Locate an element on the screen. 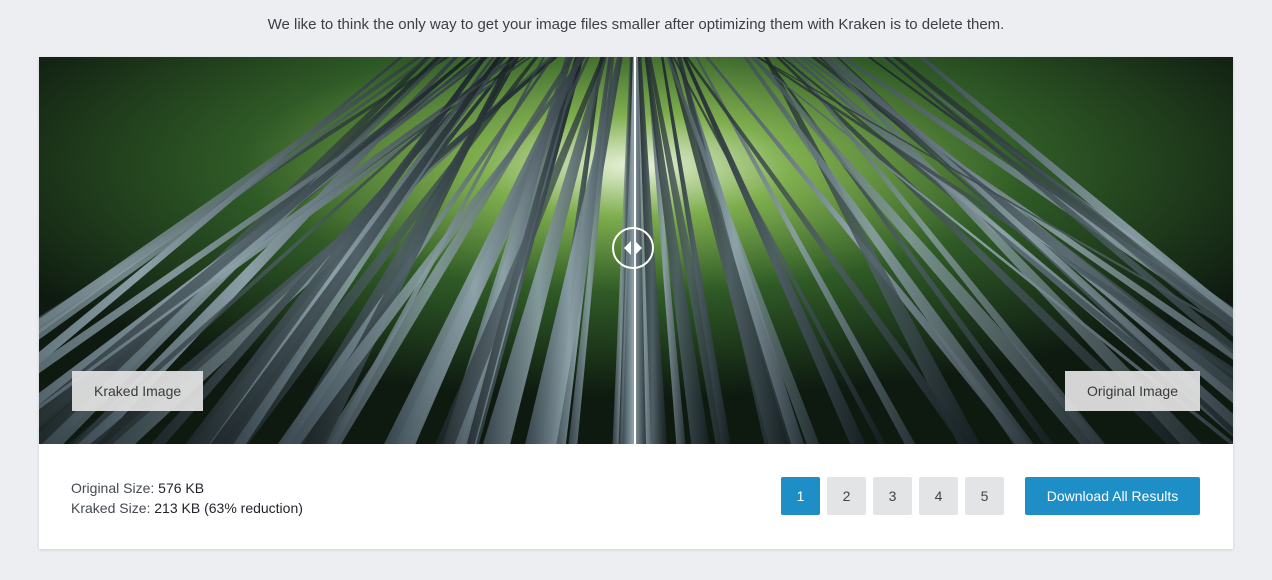 The width and height of the screenshot is (1272, 580). kraked-size-row: Kraked Size: 213 KB (63% reduction) is located at coordinates (187, 508).